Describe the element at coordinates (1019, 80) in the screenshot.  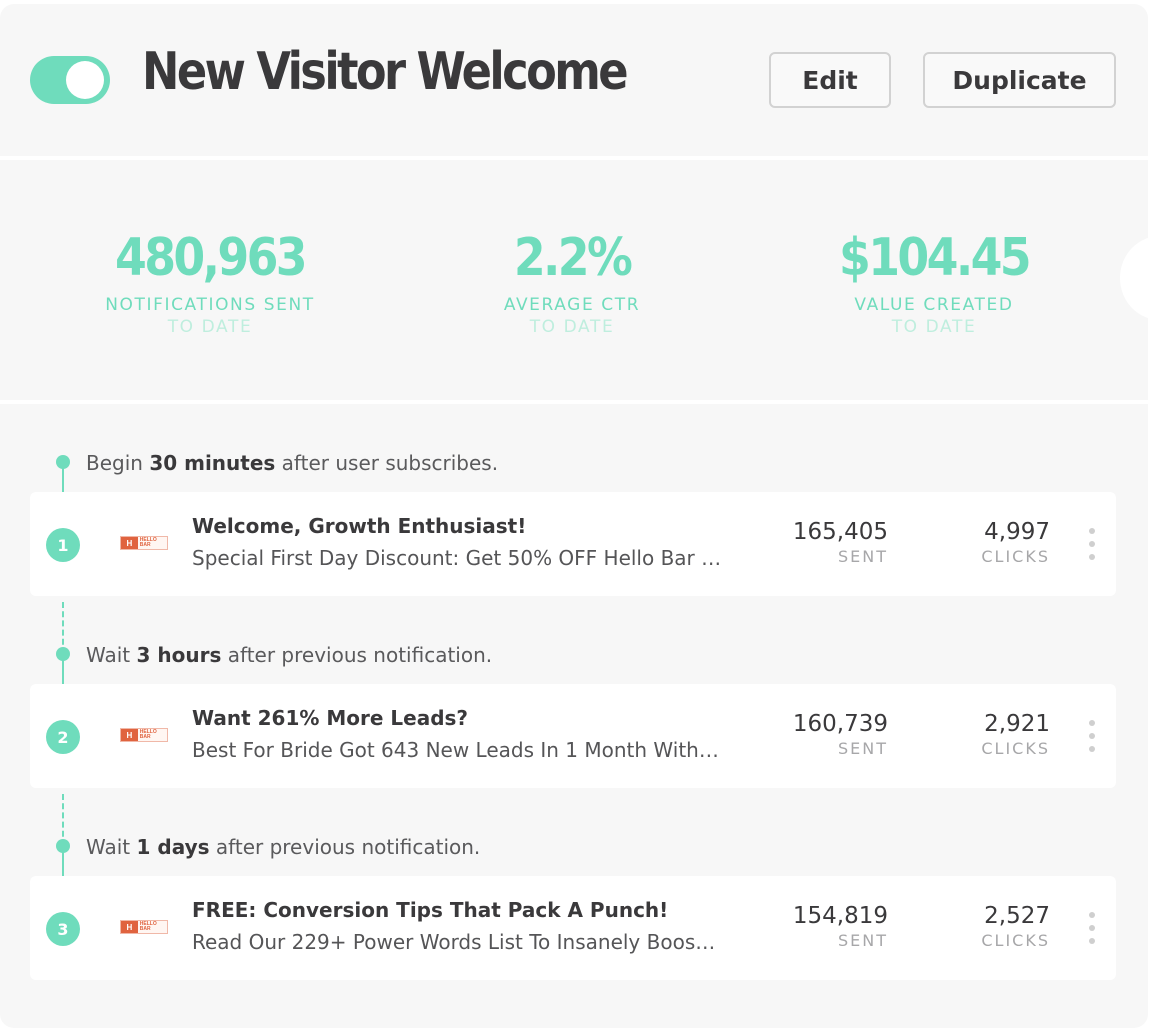
I see `duplicate-button: Duplicate` at that location.